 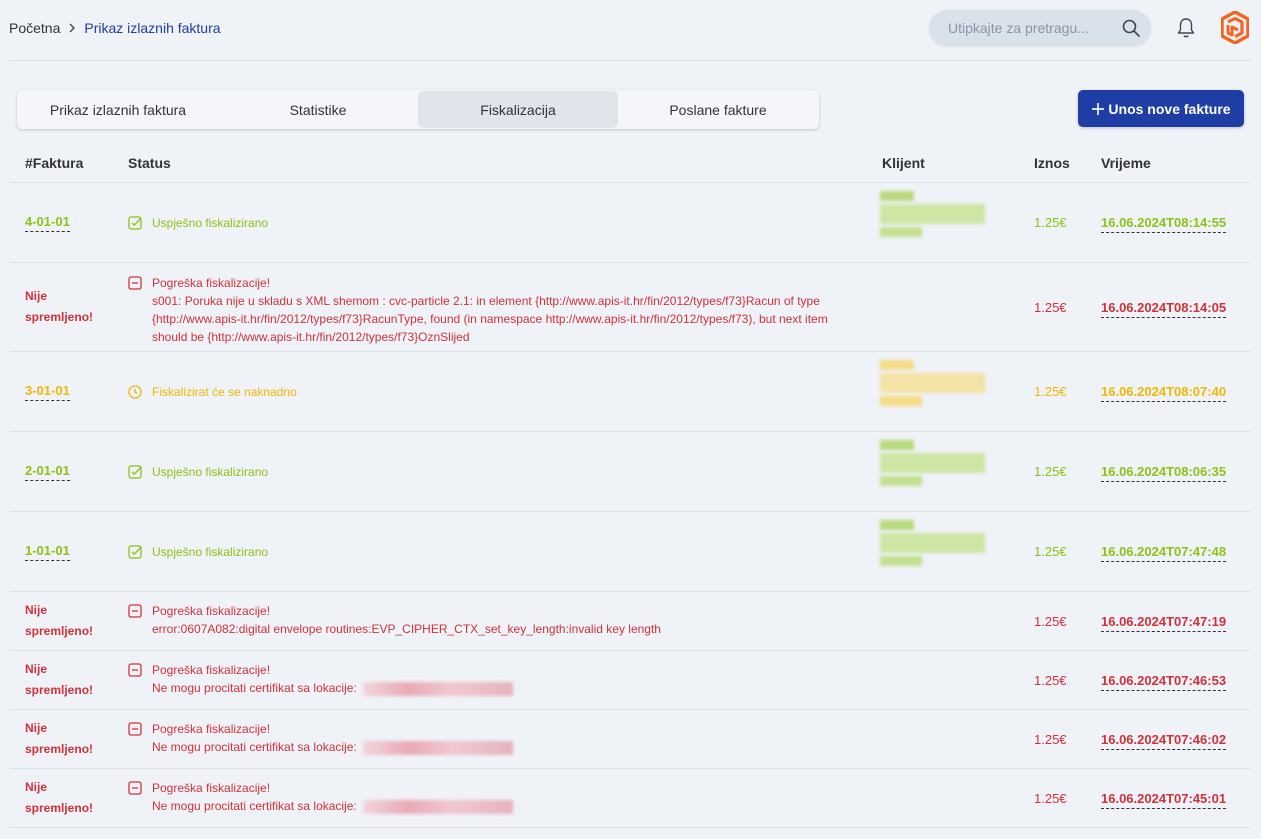 What do you see at coordinates (149, 163) in the screenshot?
I see `header-status: Status` at bounding box center [149, 163].